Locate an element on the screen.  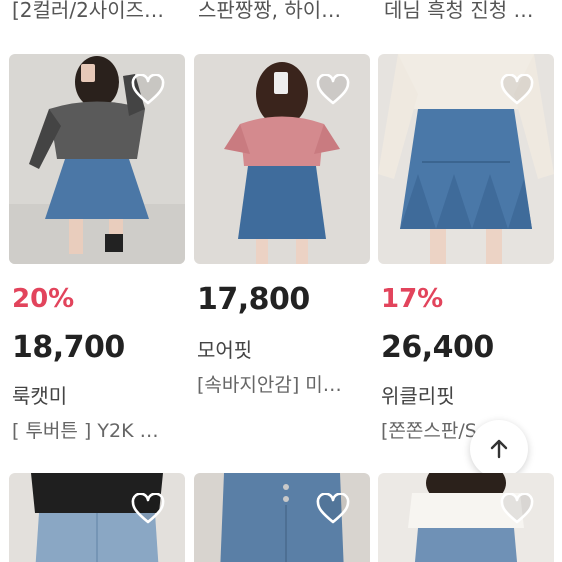
arrow-up-icon is located at coordinates (499, 449).